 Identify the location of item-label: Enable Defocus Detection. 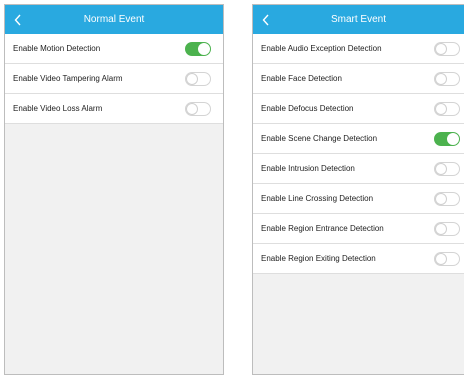
(307, 108).